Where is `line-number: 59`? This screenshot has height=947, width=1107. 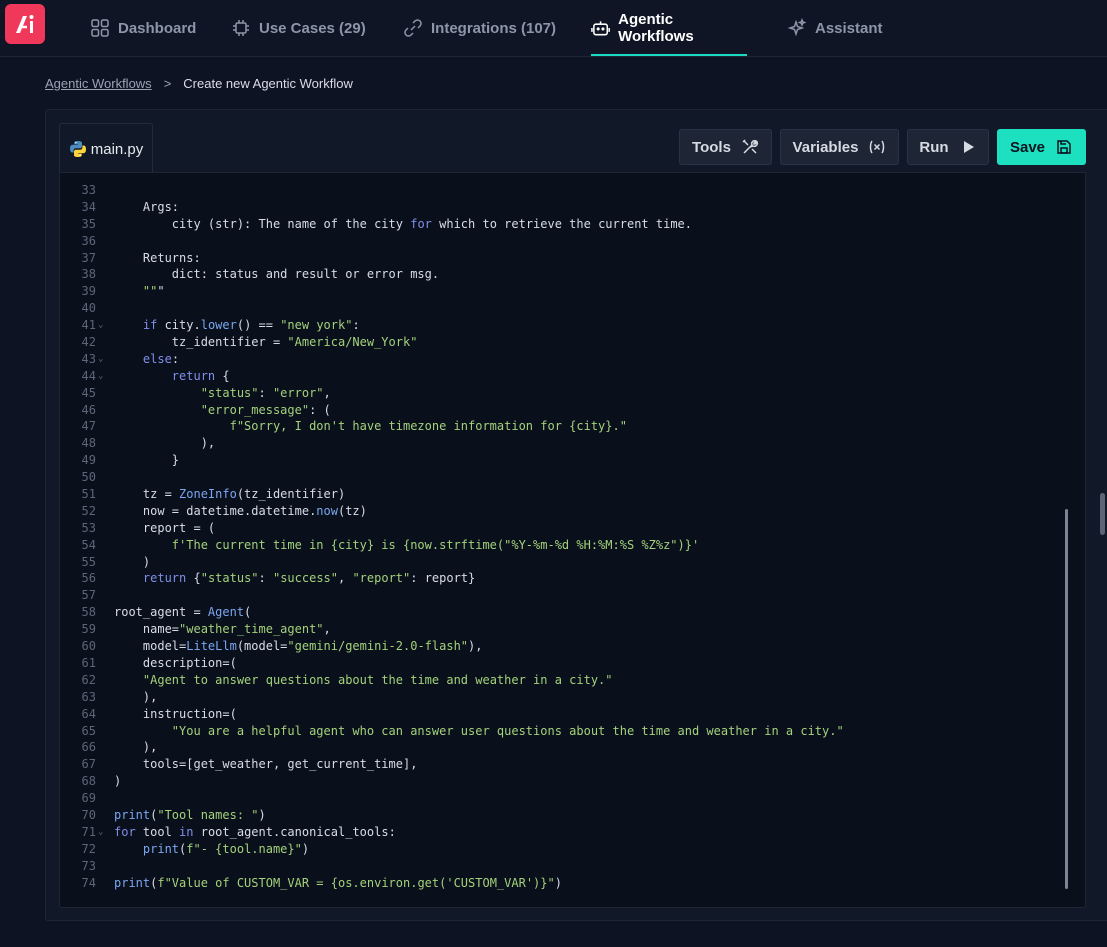 line-number: 59 is located at coordinates (88, 629).